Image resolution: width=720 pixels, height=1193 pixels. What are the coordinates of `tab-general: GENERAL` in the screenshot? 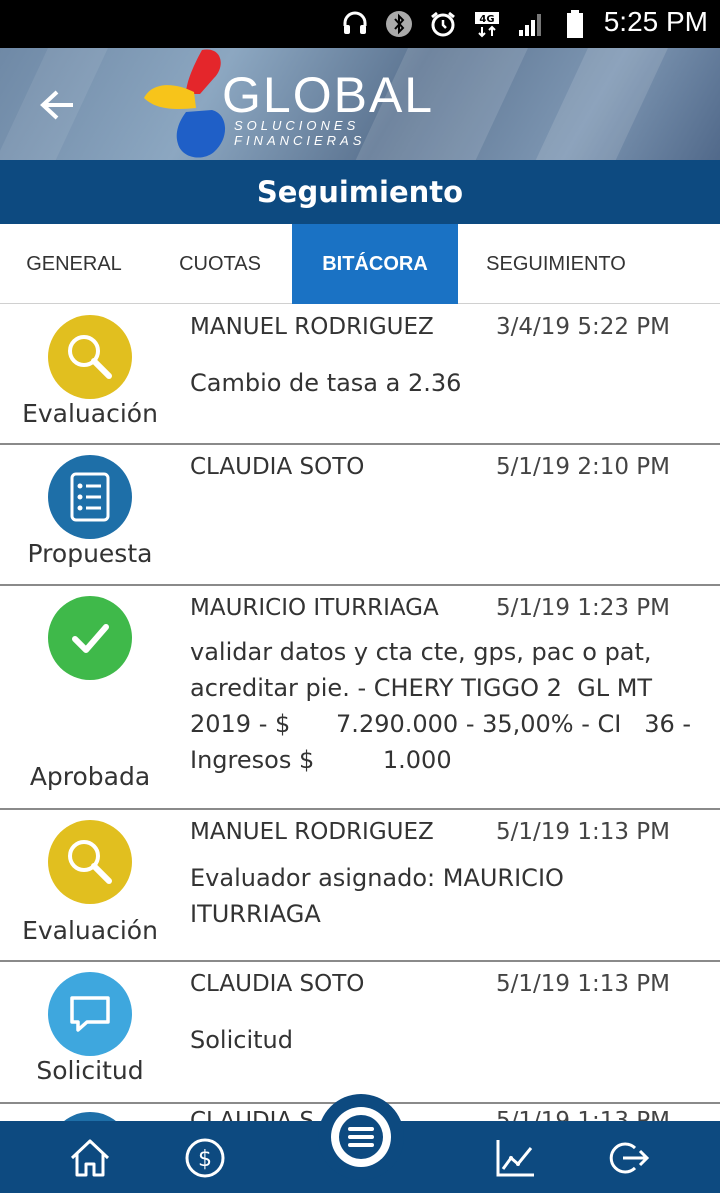 It's located at (74, 264).